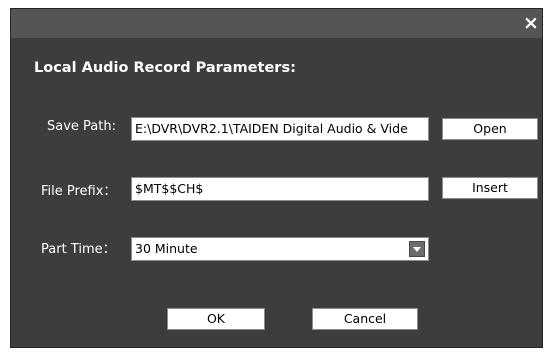 The width and height of the screenshot is (550, 354). Describe the element at coordinates (276, 23) in the screenshot. I see `title-bar: ×` at that location.